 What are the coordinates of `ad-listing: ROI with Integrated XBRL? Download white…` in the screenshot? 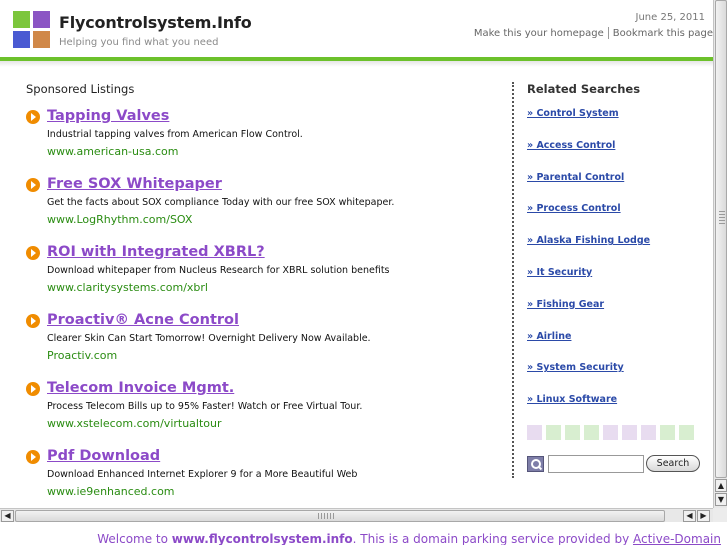 It's located at (261, 276).